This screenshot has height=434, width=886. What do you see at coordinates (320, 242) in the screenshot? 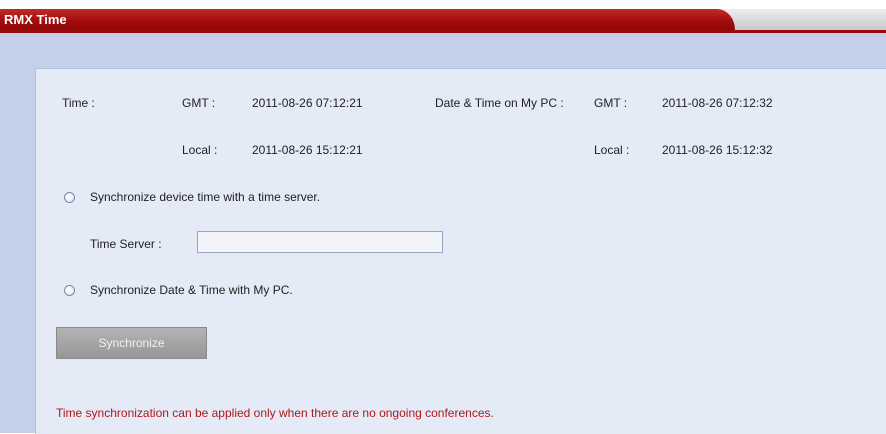
I see `time-server-input` at bounding box center [320, 242].